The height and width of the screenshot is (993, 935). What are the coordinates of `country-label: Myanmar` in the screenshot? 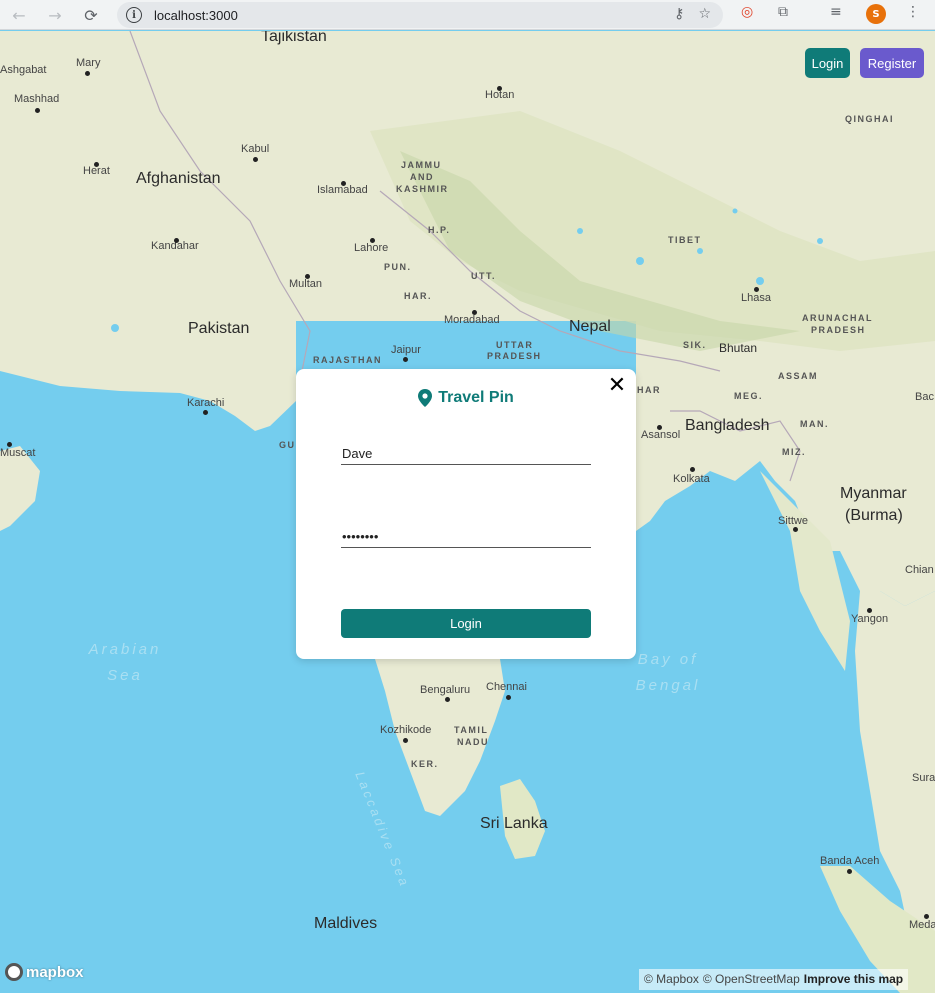 It's located at (873, 493).